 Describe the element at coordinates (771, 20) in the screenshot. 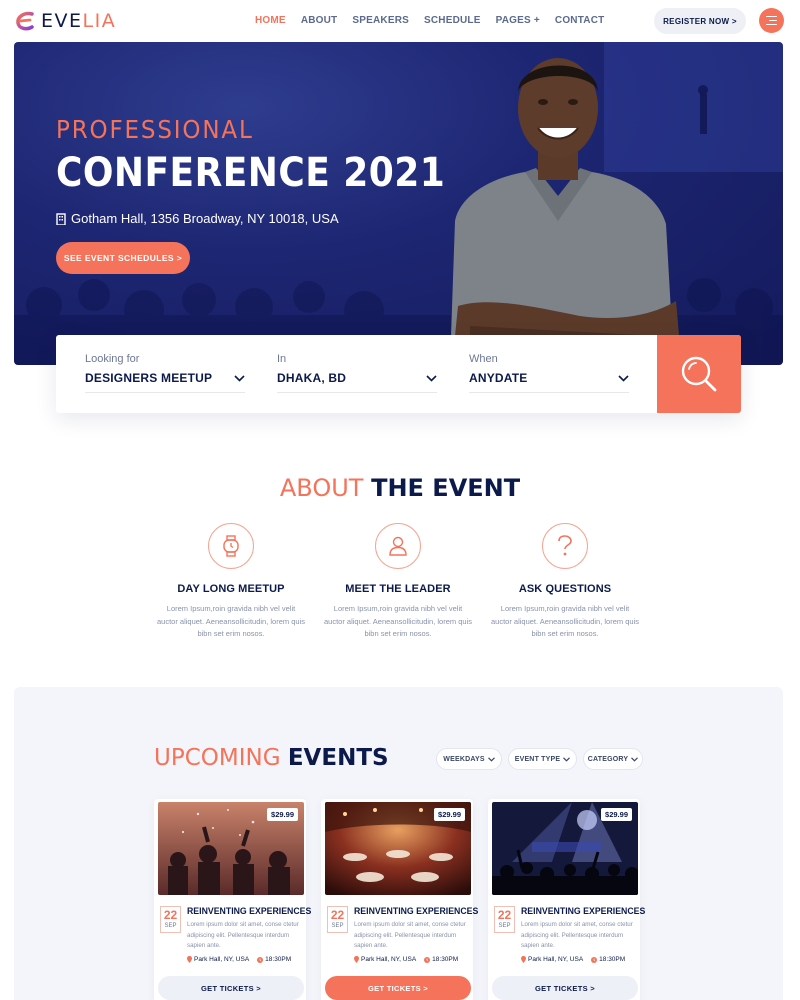

I see `hamburger-menu-button` at that location.